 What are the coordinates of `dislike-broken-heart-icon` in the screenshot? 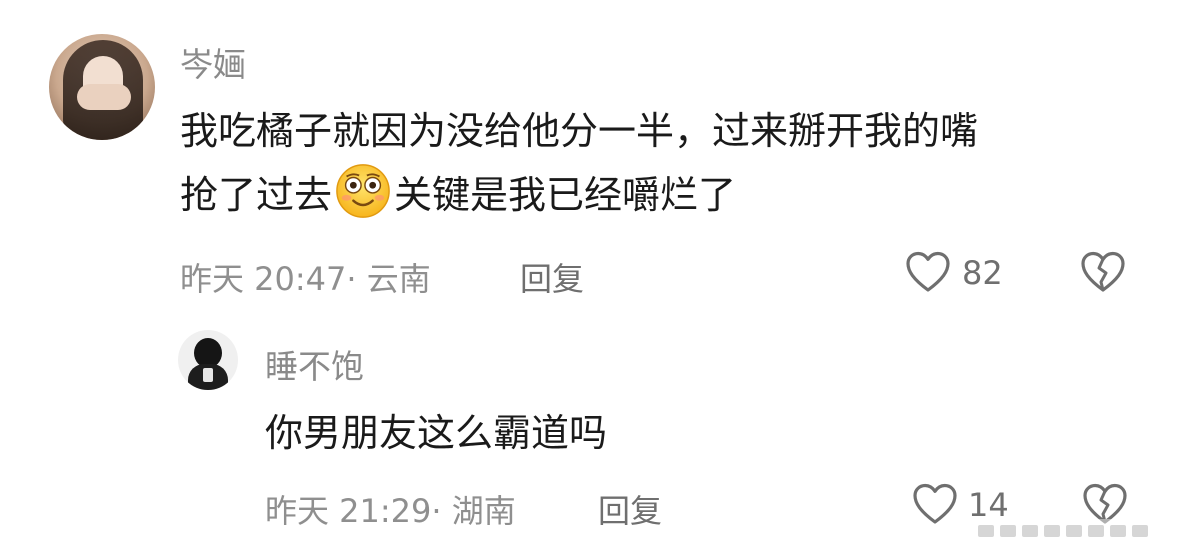 It's located at (1103, 272).